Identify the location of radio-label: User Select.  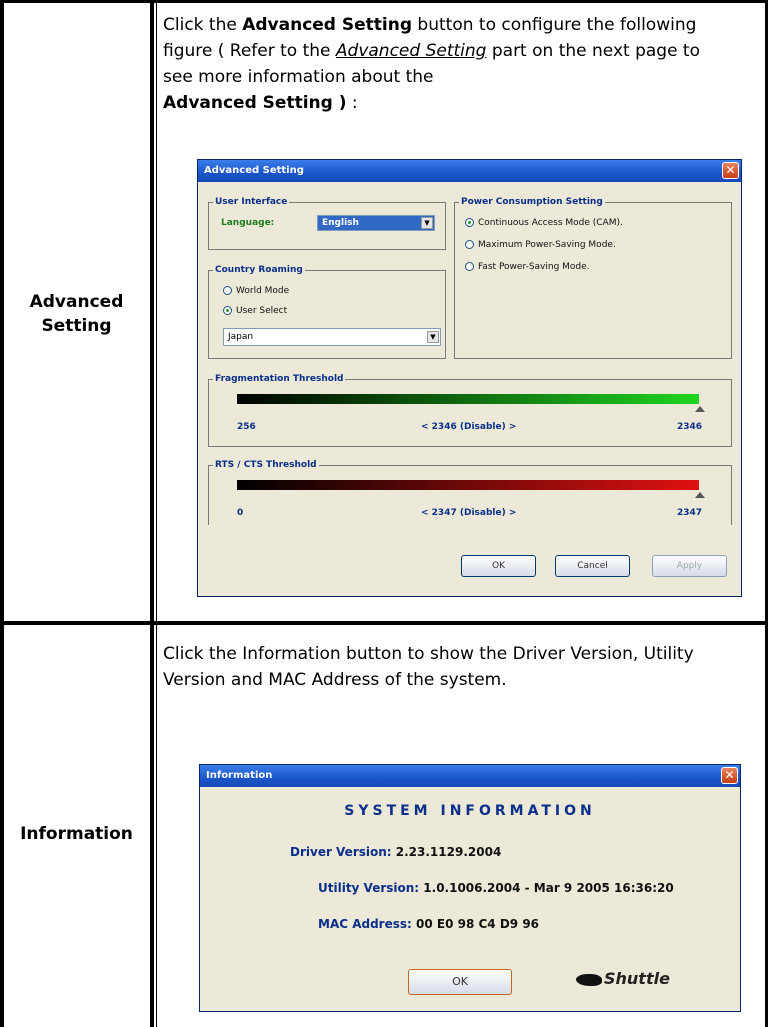
(262, 311).